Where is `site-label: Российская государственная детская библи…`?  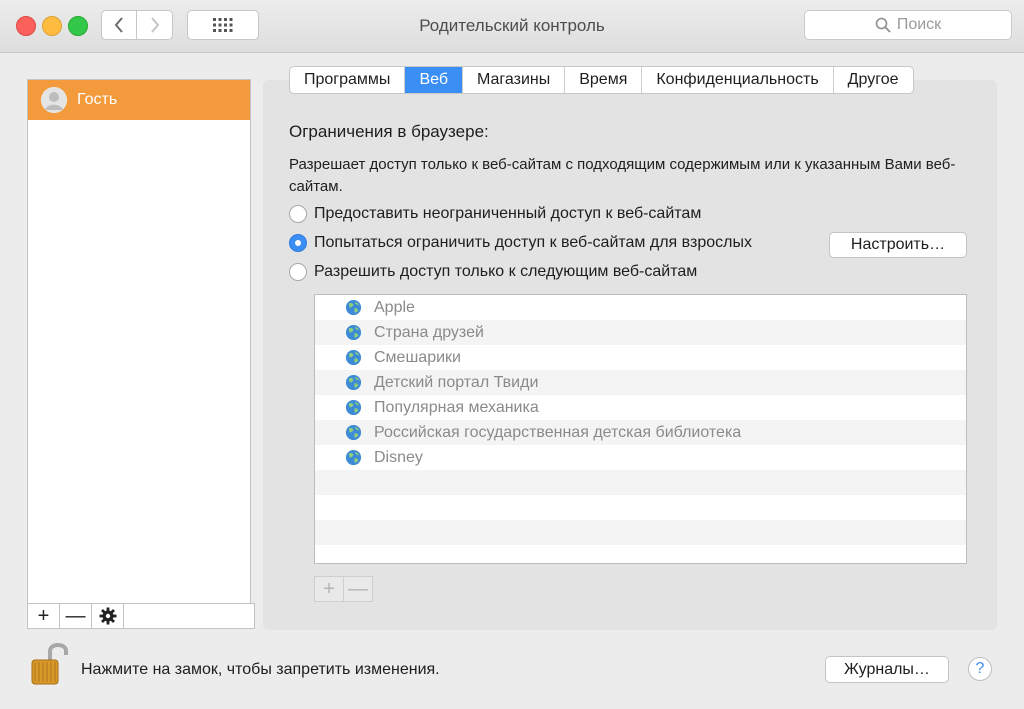
site-label: Российская государственная детская библи… is located at coordinates (558, 432).